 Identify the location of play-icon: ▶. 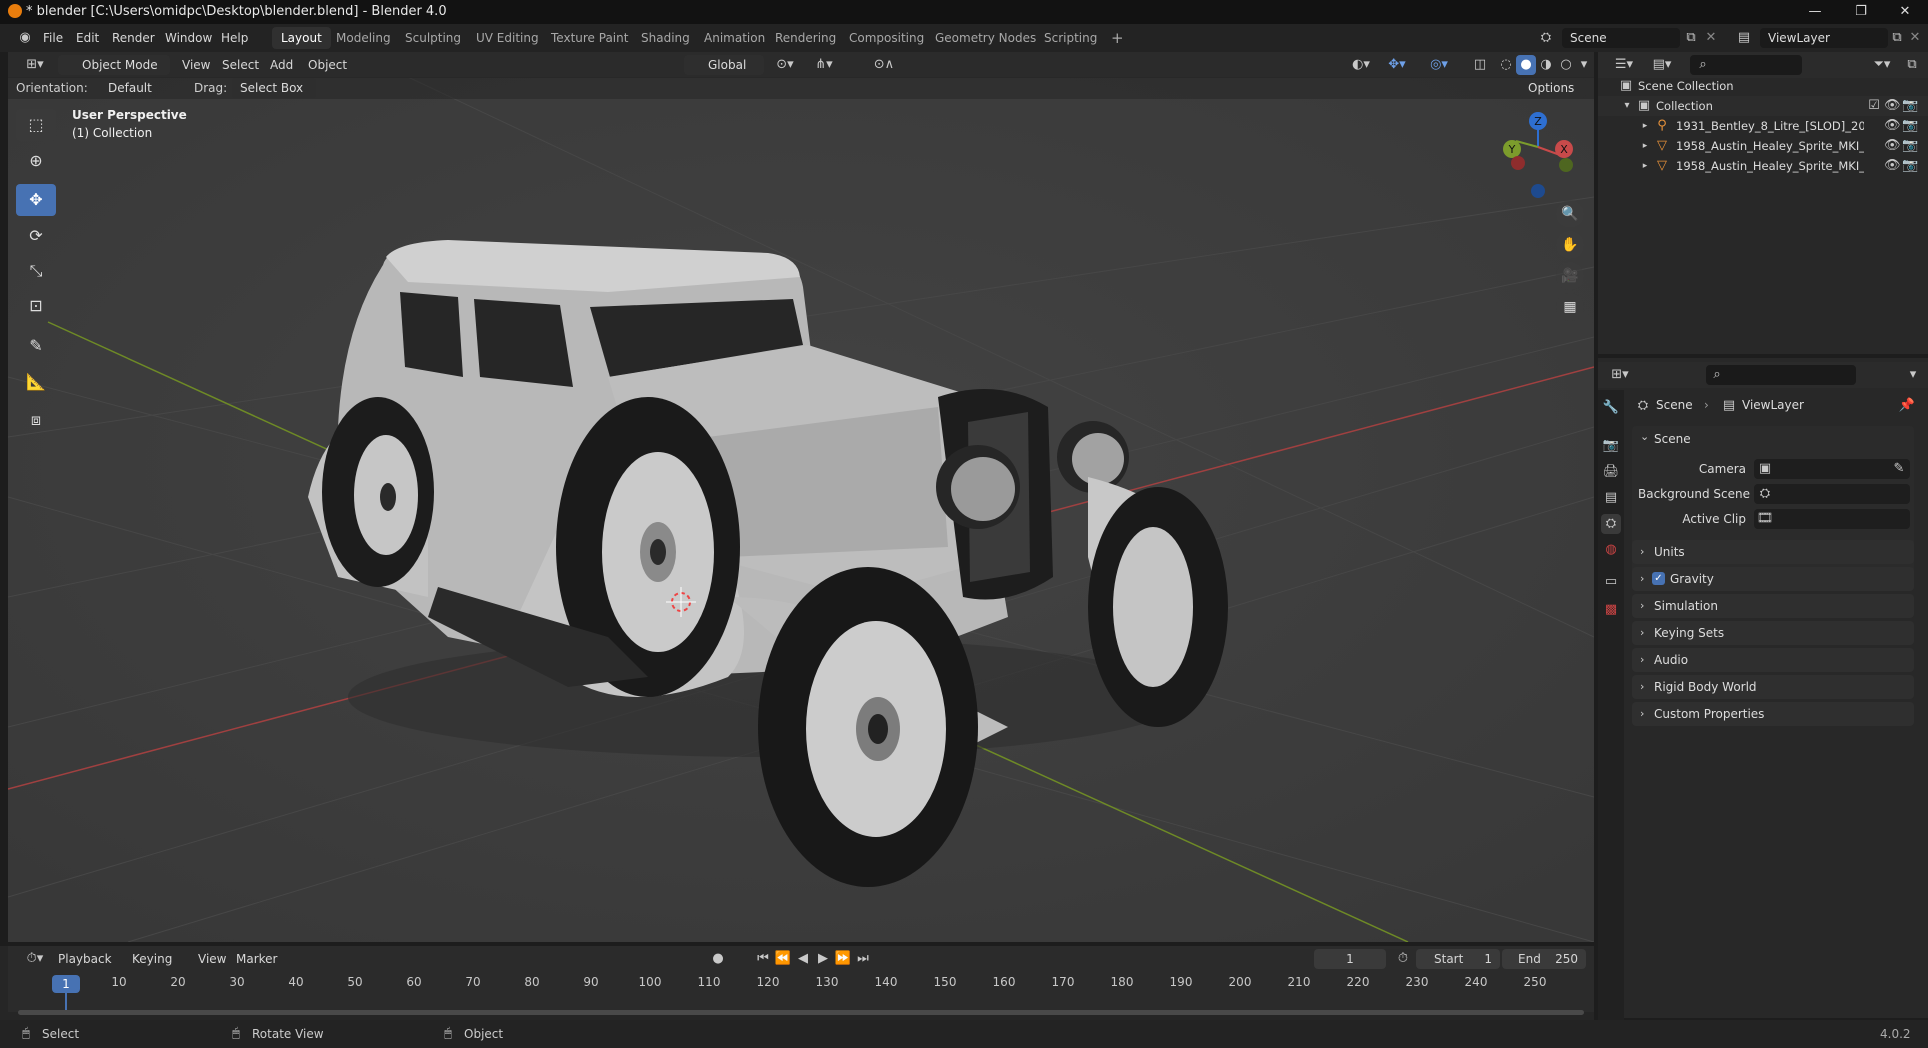
(823, 959).